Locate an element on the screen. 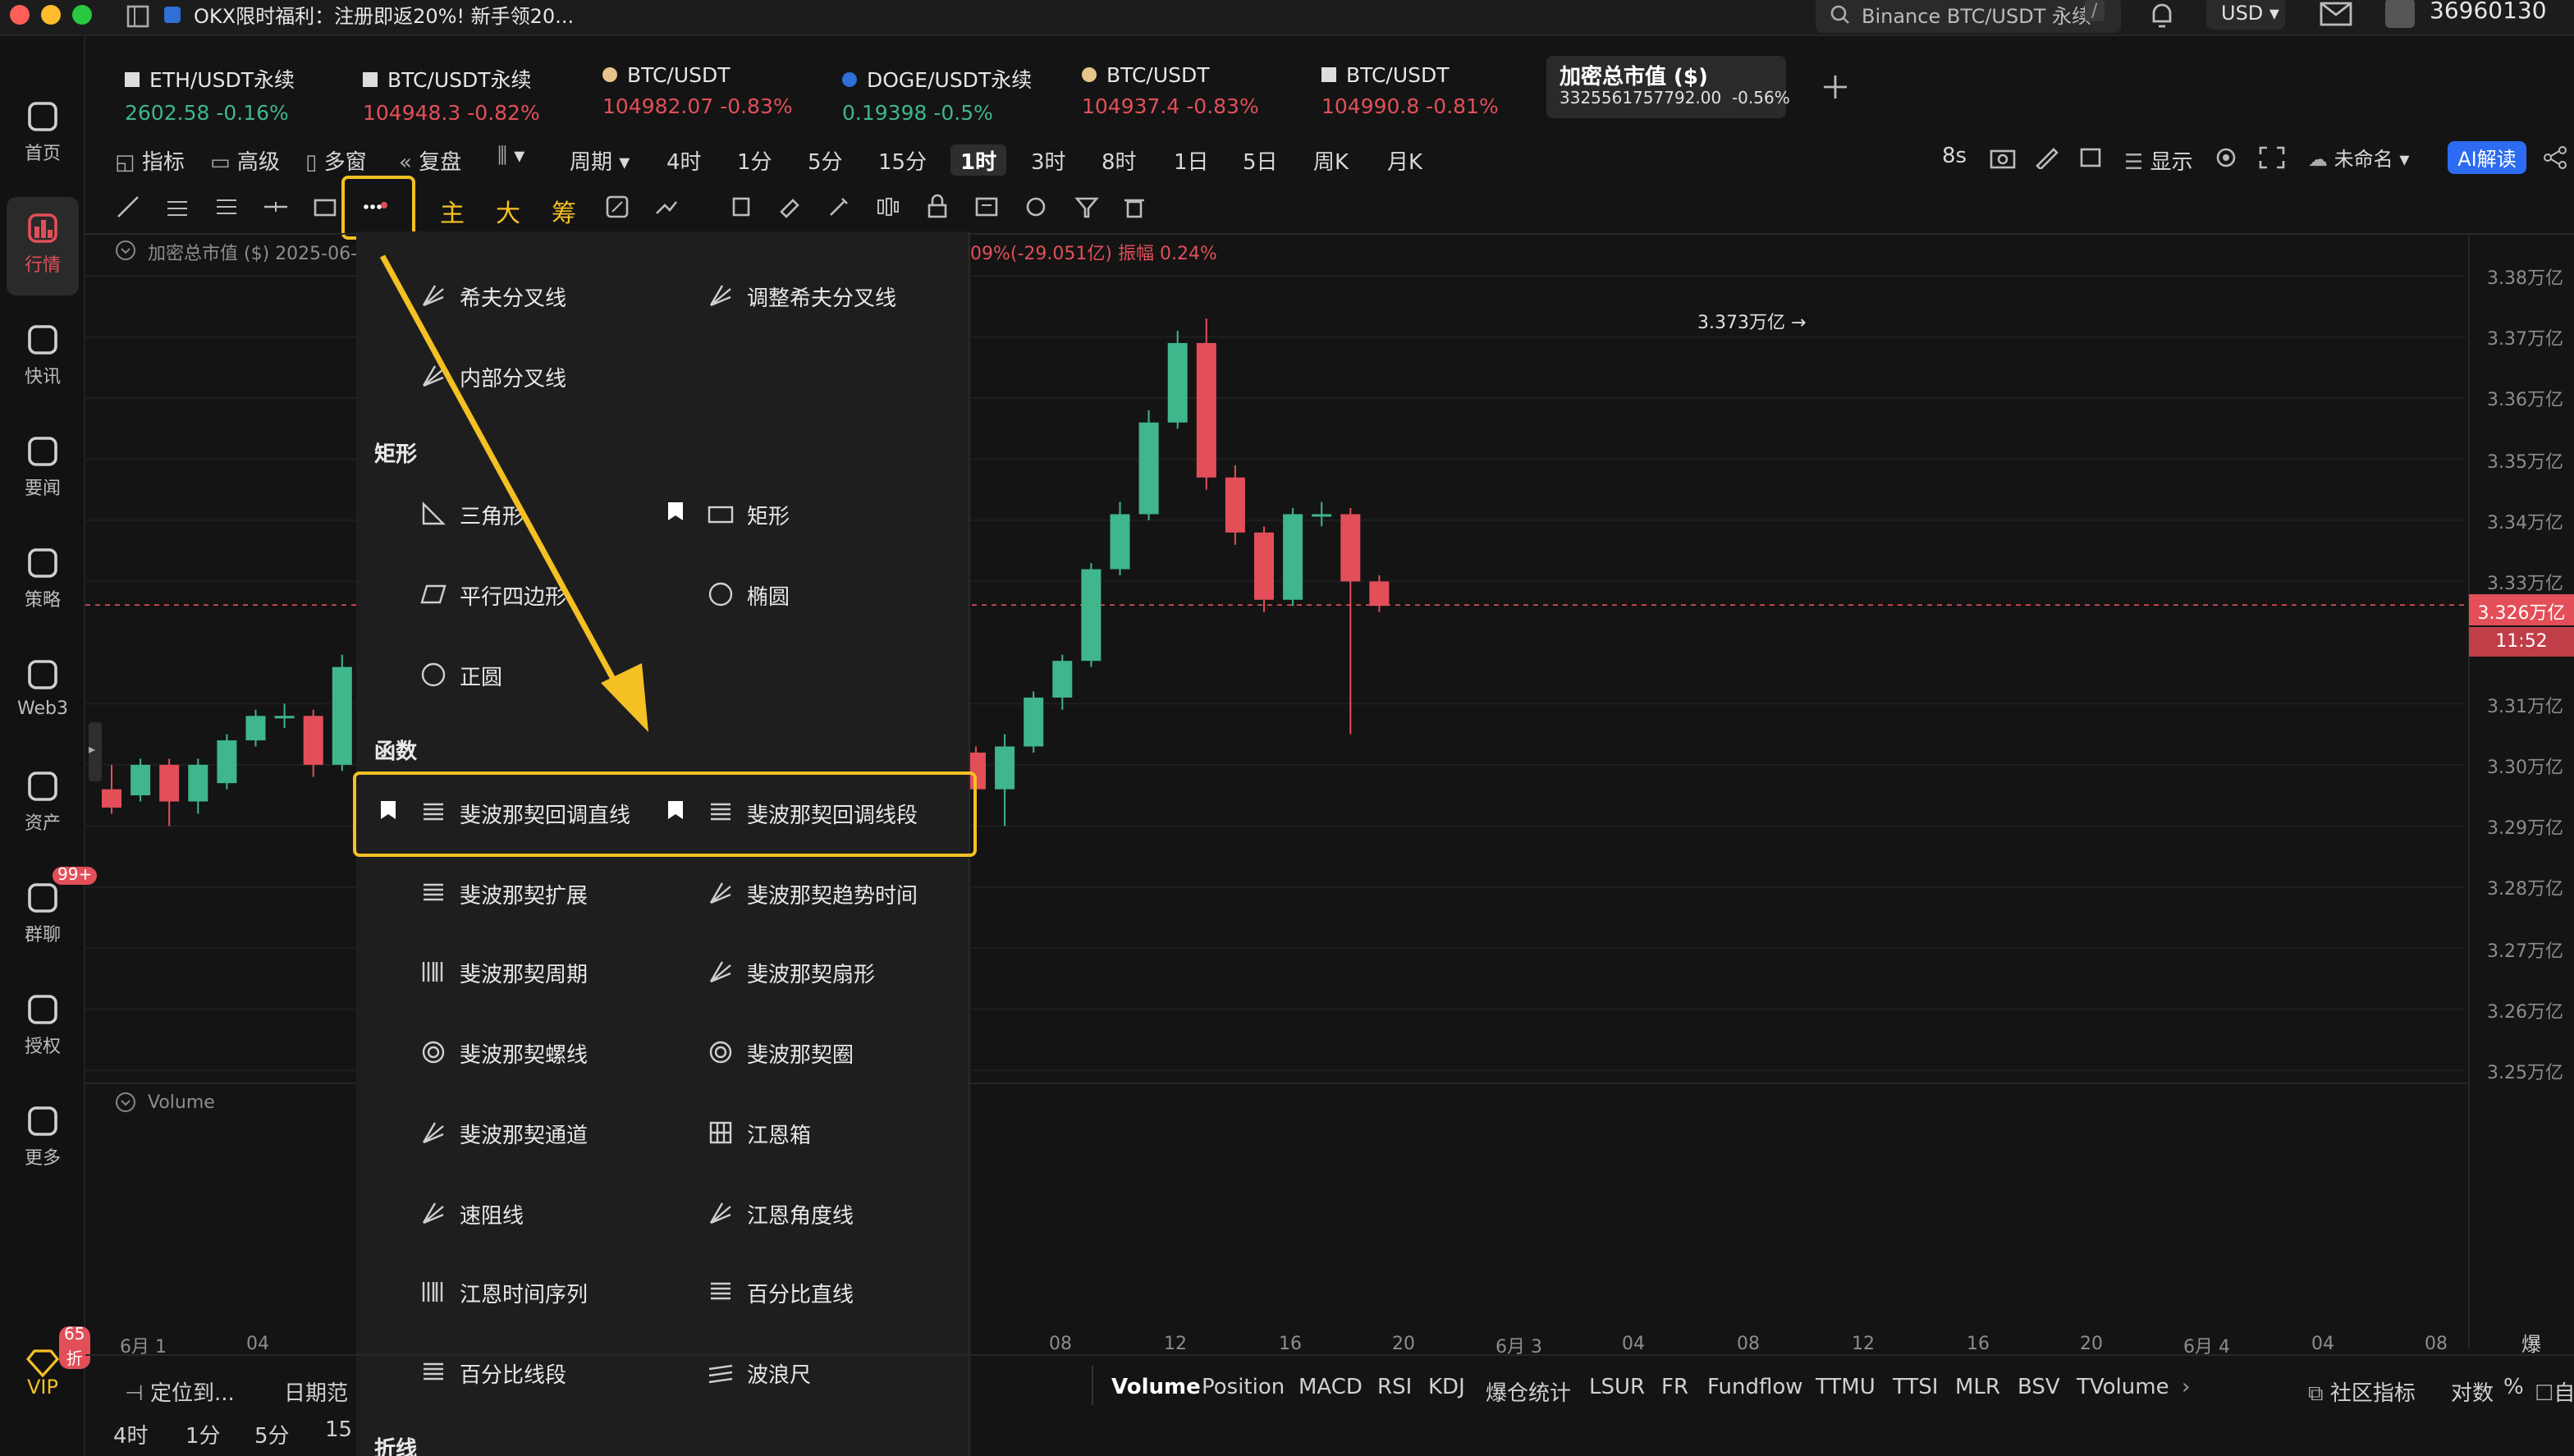  sidebar-item-1: 行情 is located at coordinates (43, 246).